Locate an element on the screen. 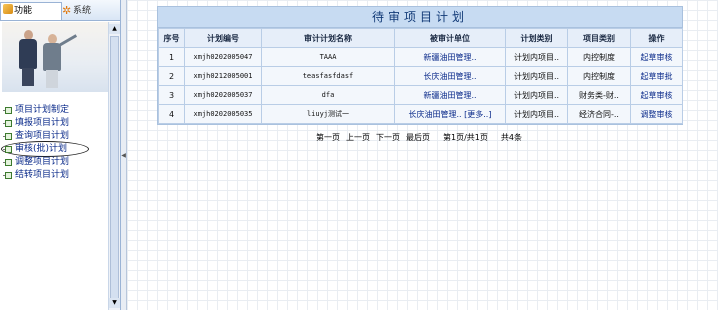 The height and width of the screenshot is (310, 718). pager-page-info: 第1页/共1页 is located at coordinates (465, 137).